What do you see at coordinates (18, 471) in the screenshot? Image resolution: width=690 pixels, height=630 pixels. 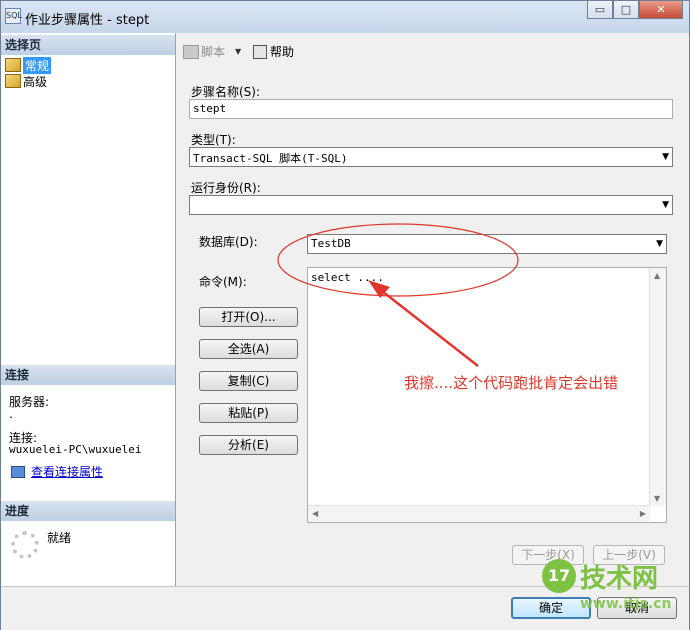 I see `connection-properties-icon` at bounding box center [18, 471].